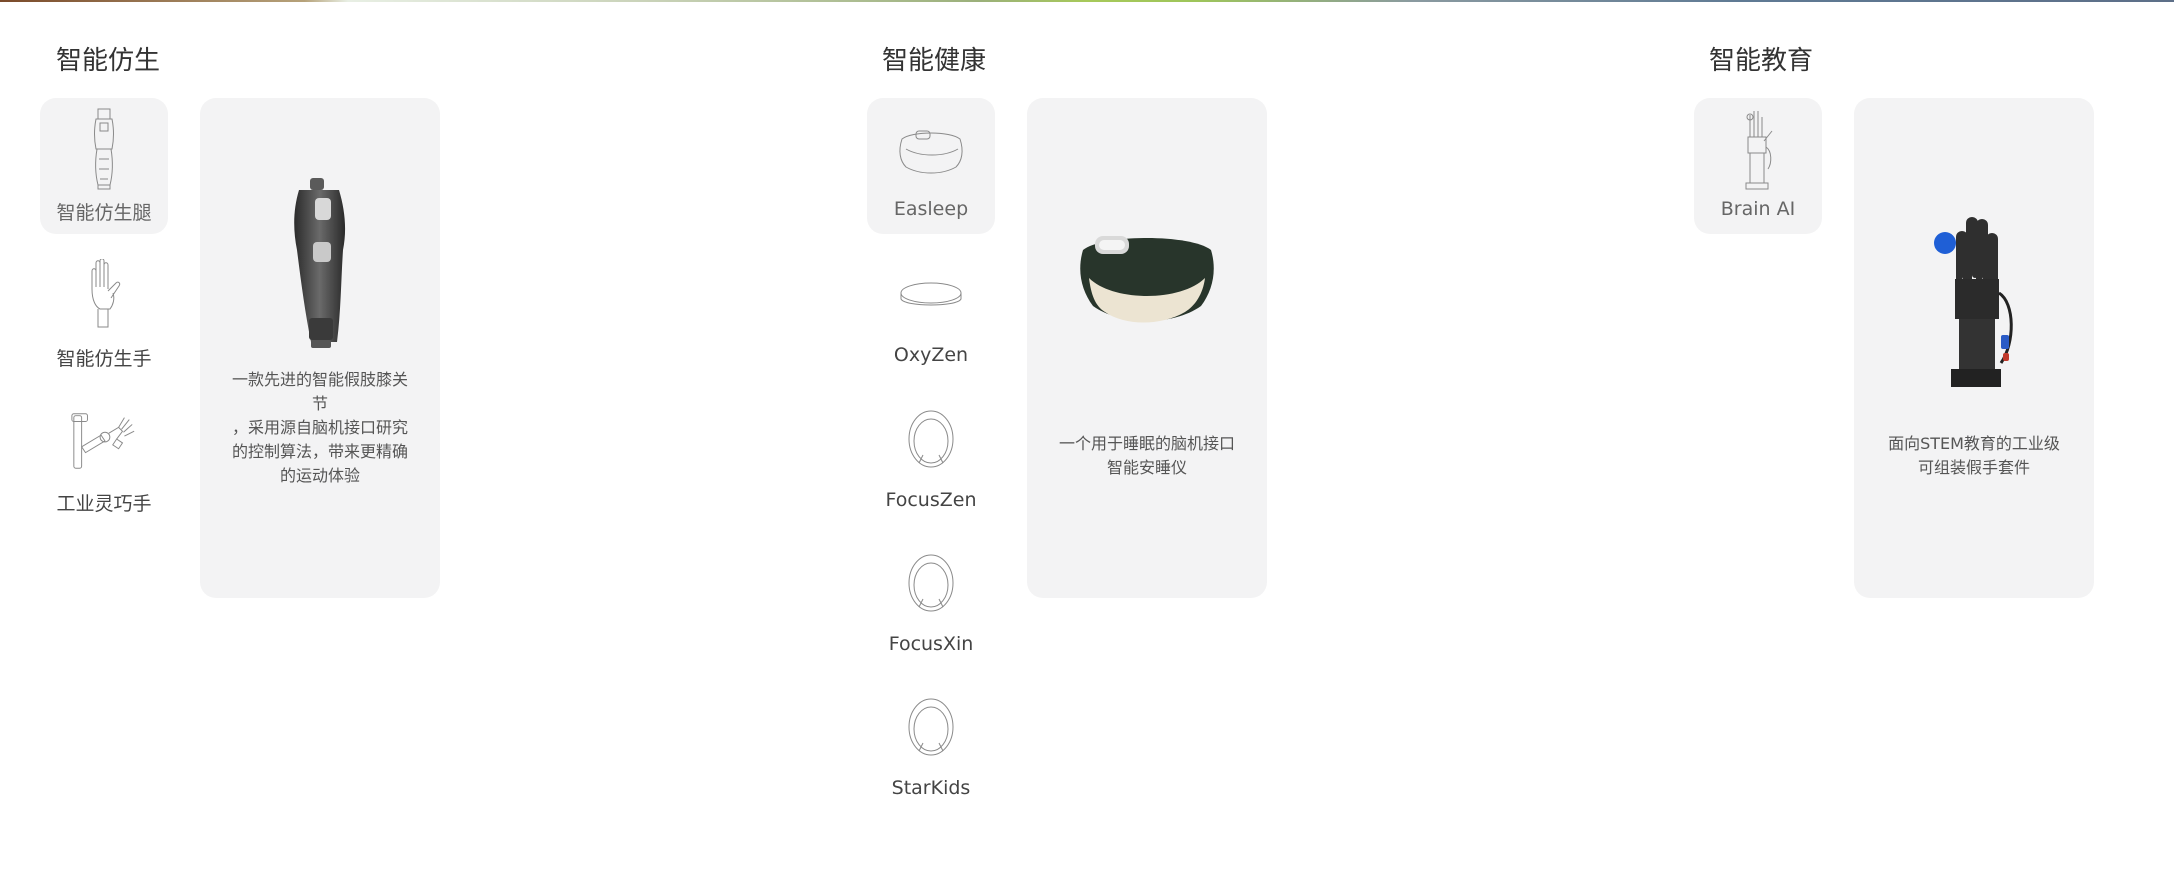 This screenshot has width=2174, height=885. I want to click on product-description: 面向STEM教育的工业级 可组装假手套件, so click(1974, 455).